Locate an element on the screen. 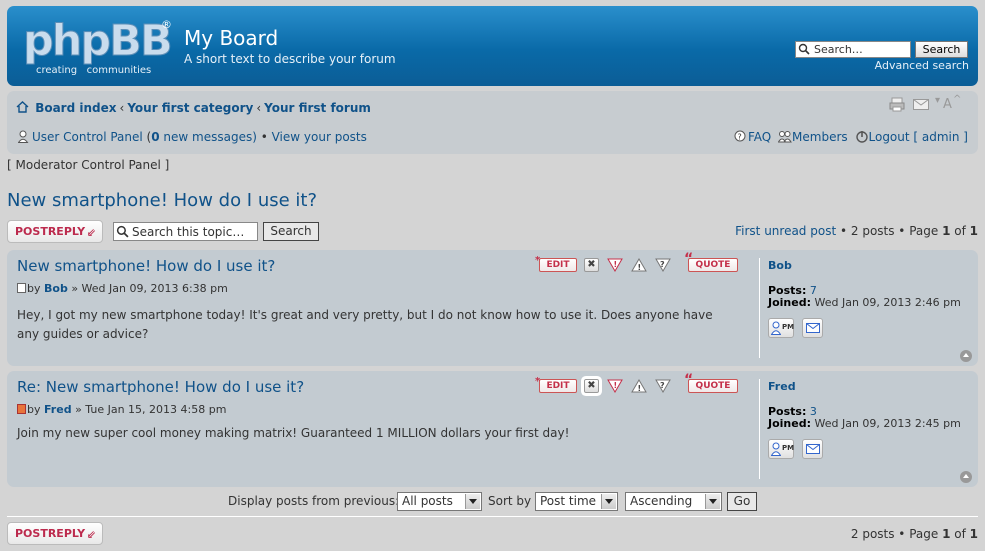 The width and height of the screenshot is (985, 551). post-author: by Bob » Wed Jan 09, 2013 6:38 pm is located at coordinates (122, 288).